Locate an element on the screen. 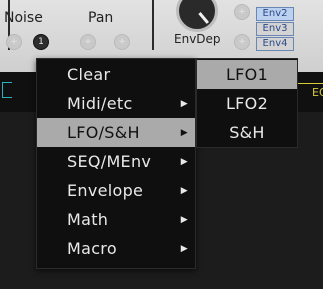  submenu-item-lfo2: LFO2 is located at coordinates (247, 103).